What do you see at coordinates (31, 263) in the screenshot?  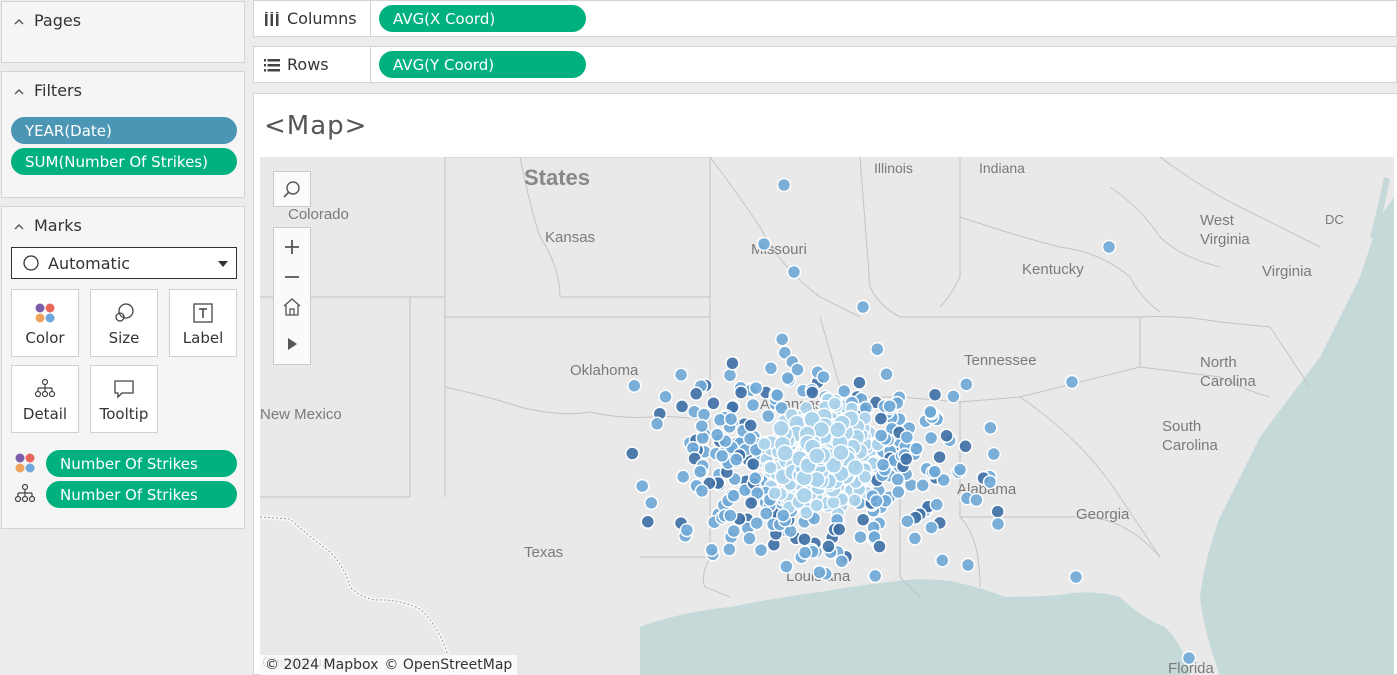 I see `circle-mark-icon` at bounding box center [31, 263].